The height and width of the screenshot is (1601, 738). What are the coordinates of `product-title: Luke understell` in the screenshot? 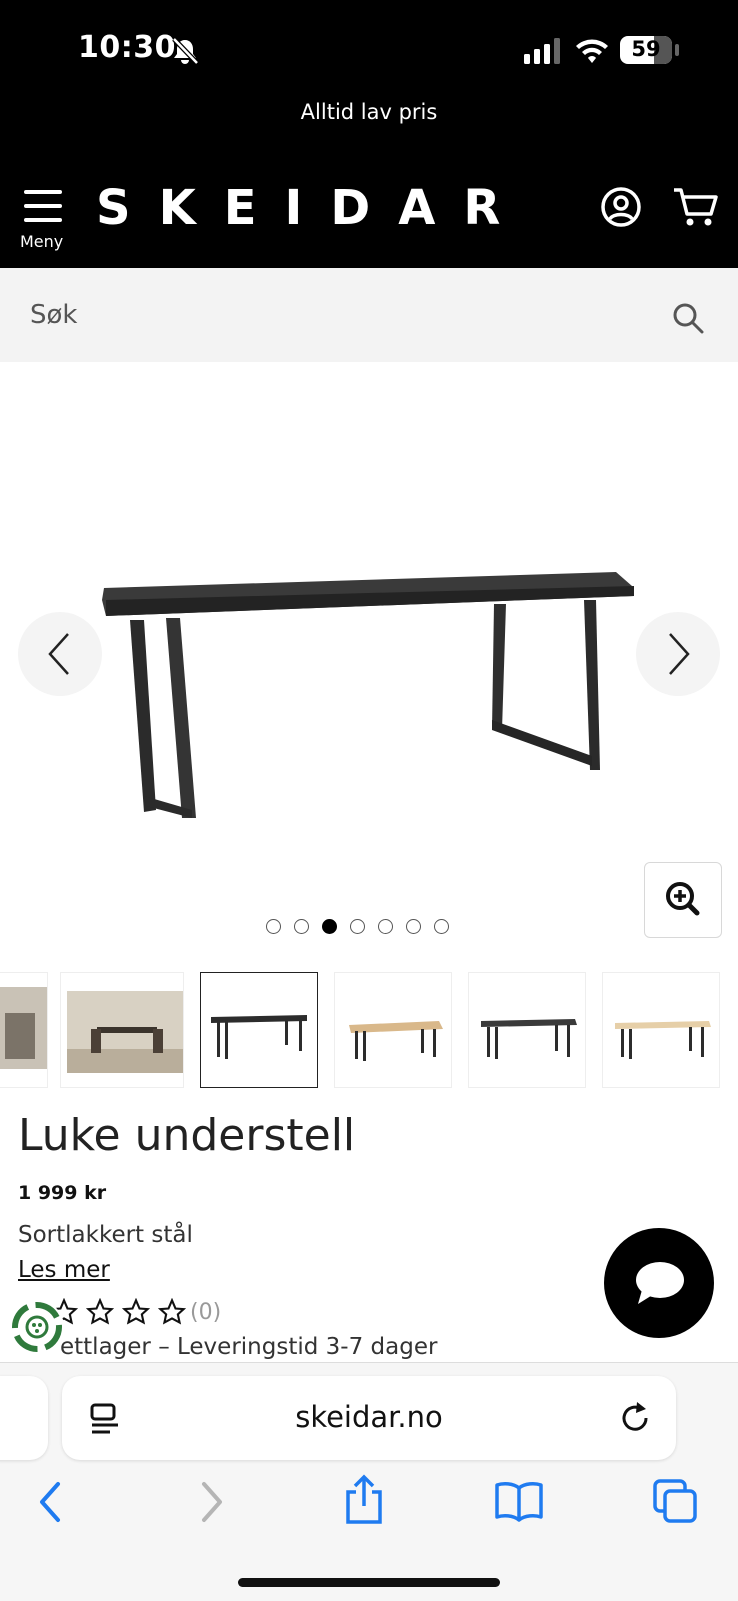 It's located at (187, 1135).